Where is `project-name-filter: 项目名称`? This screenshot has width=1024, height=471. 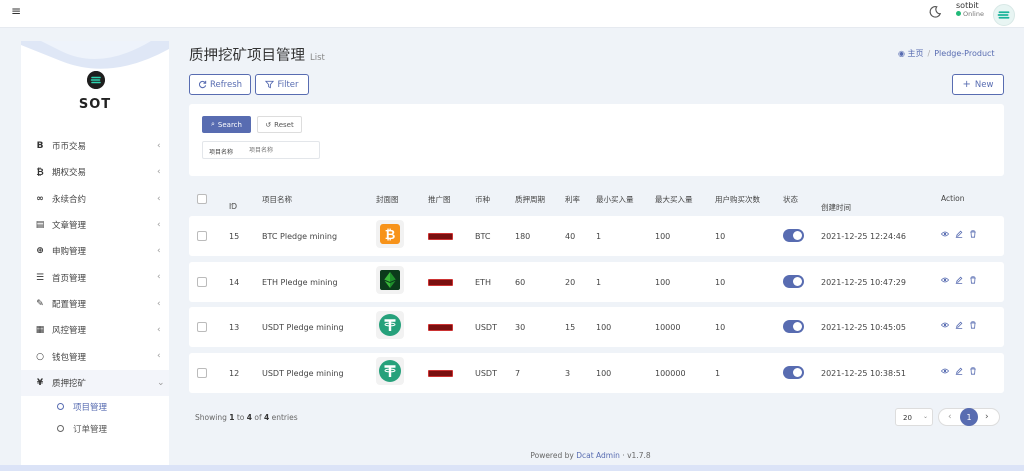 project-name-filter: 项目名称 is located at coordinates (261, 150).